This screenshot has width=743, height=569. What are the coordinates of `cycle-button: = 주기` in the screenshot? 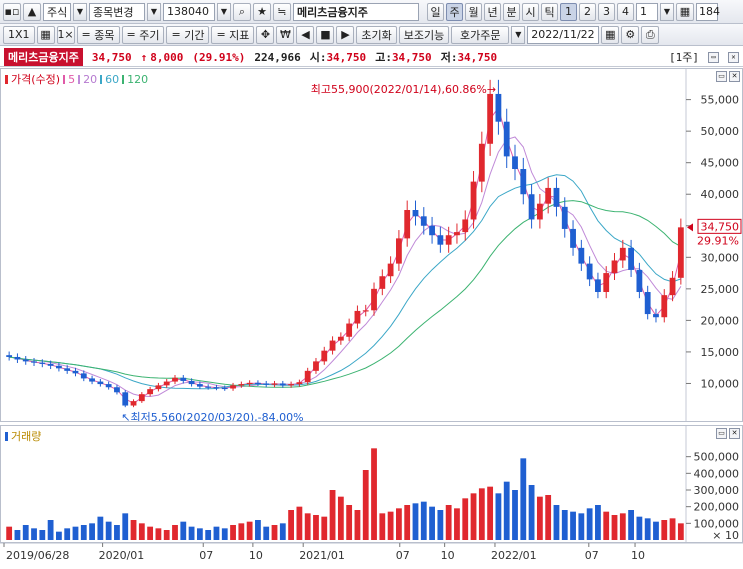 It's located at (143, 34).